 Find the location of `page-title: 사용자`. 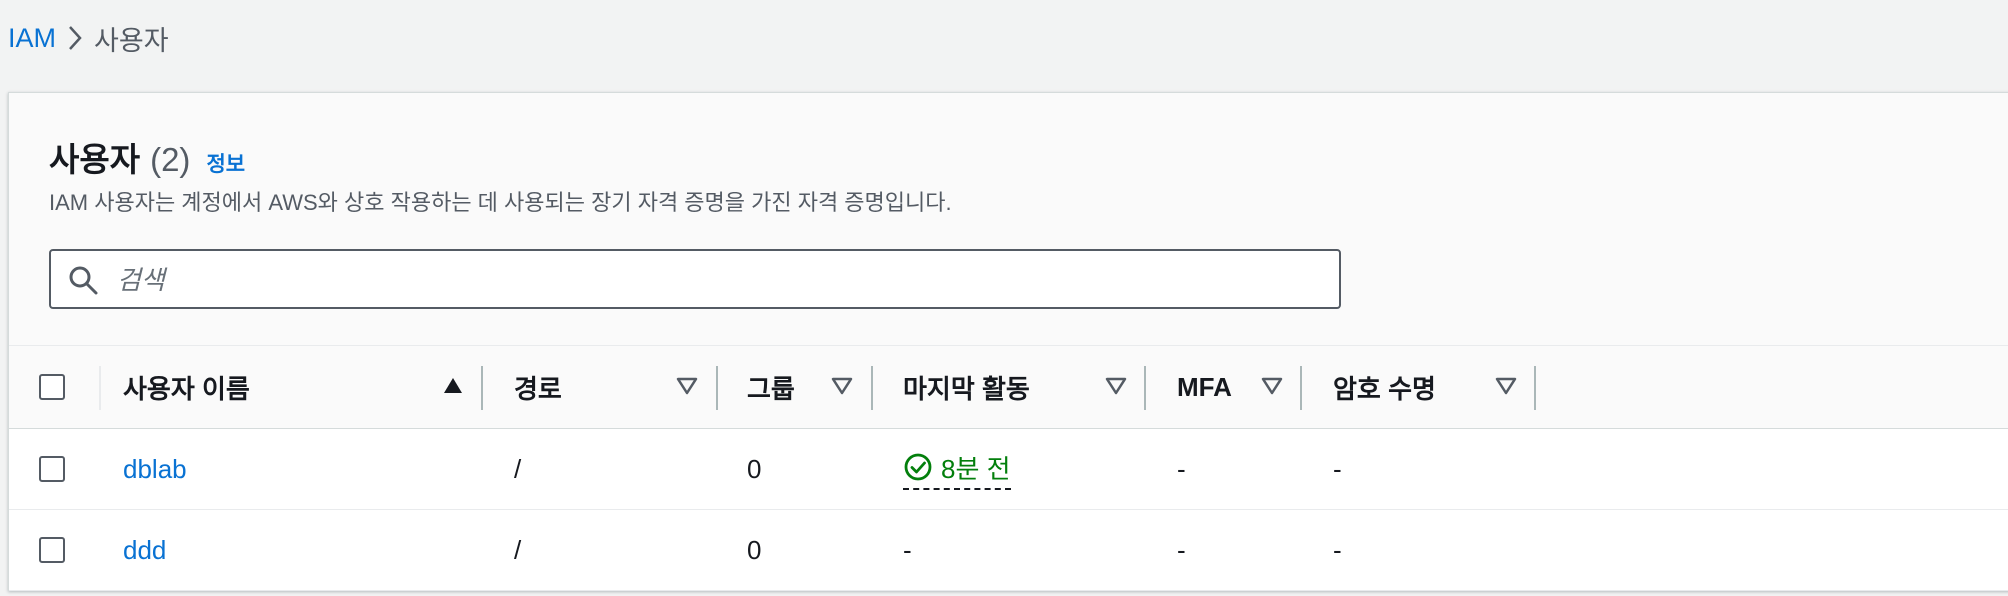

page-title: 사용자 is located at coordinates (95, 159).